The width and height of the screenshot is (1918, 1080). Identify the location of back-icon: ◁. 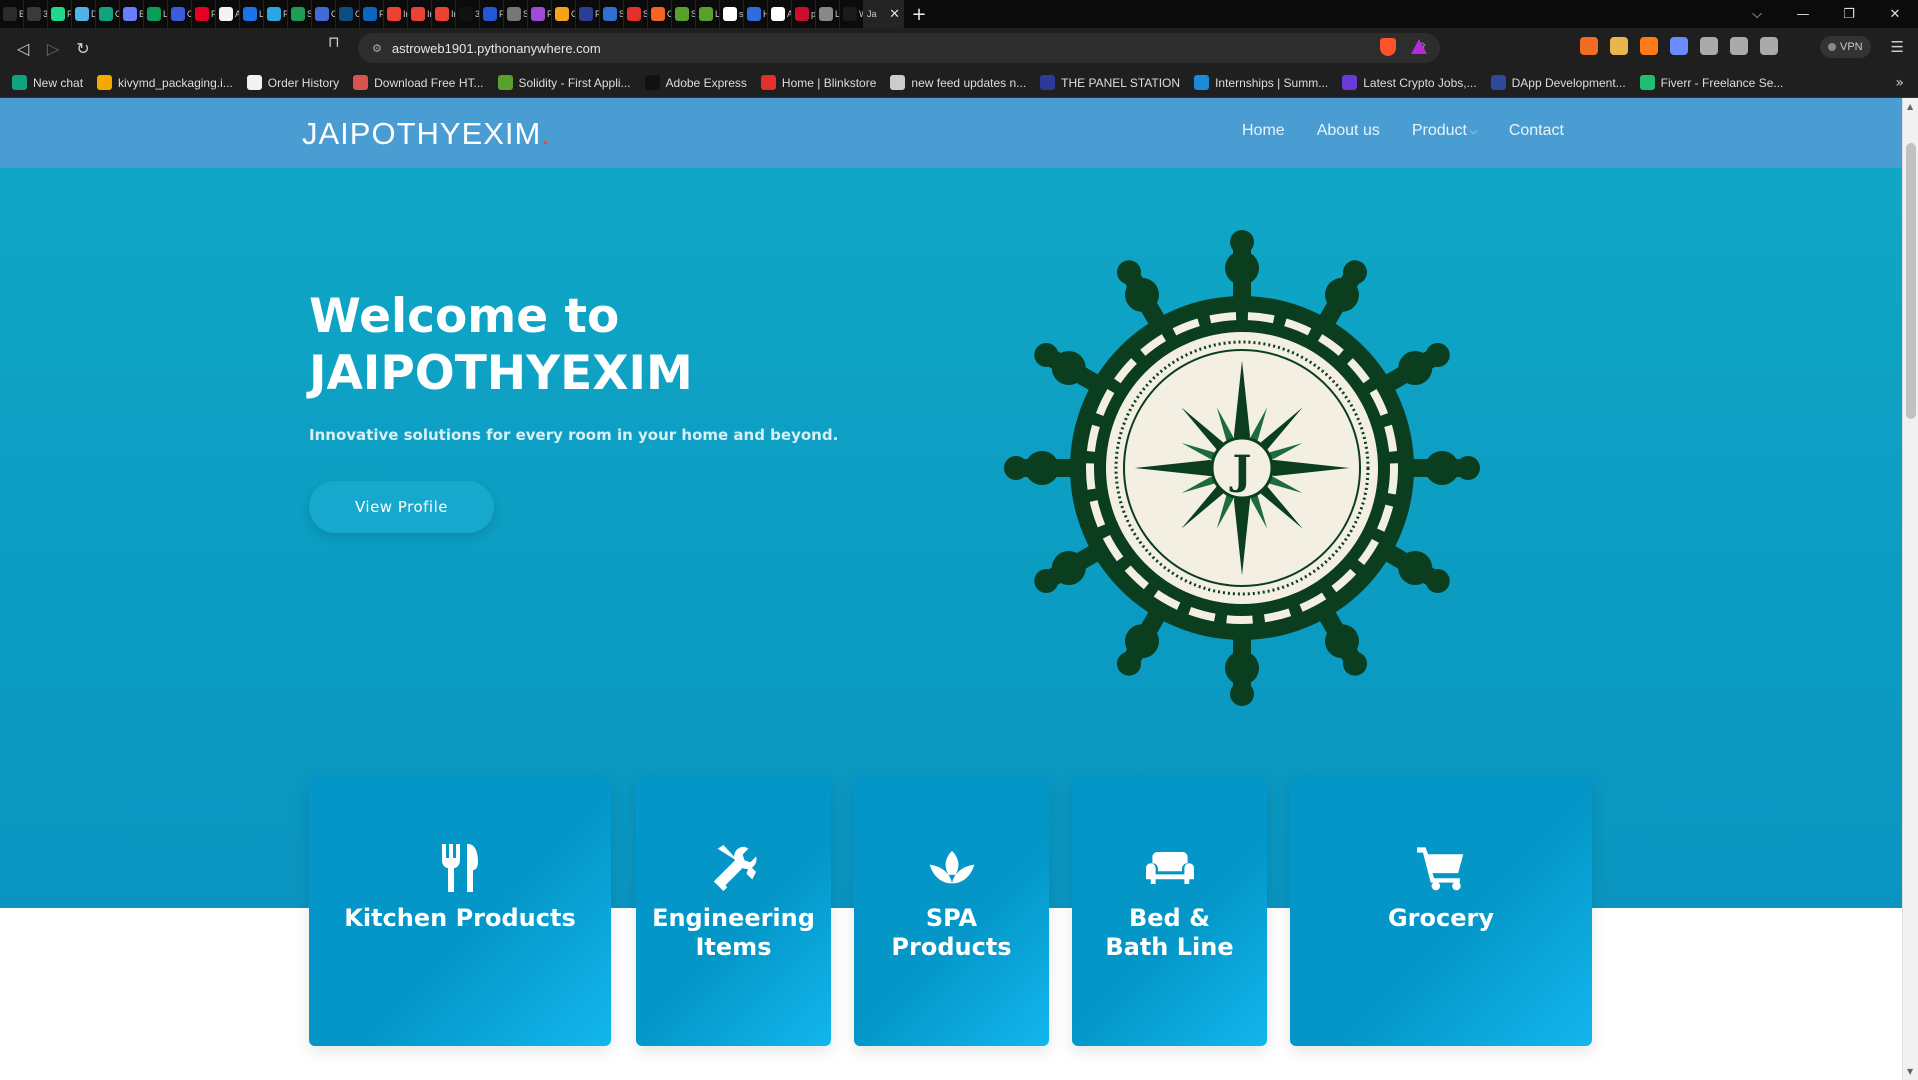
(23, 48).